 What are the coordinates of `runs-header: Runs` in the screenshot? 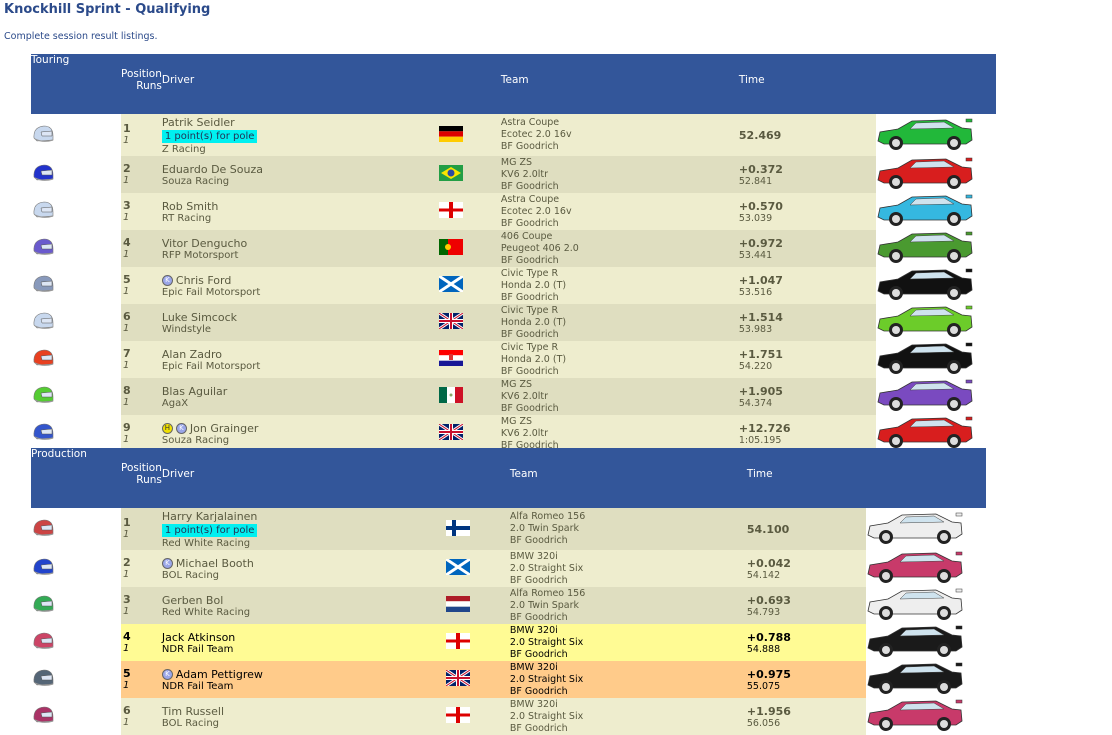 It's located at (149, 480).